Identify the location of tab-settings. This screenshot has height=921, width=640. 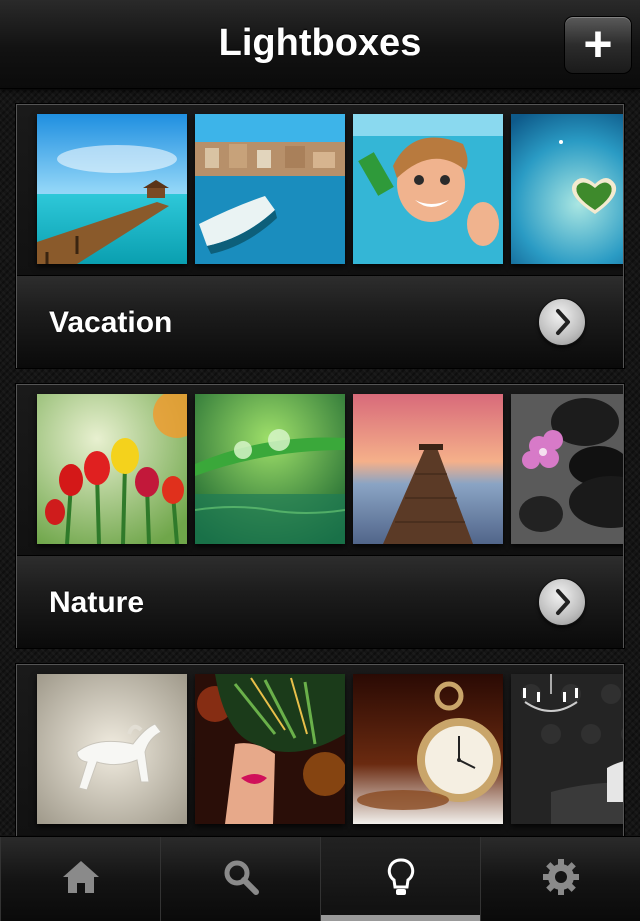
(560, 879).